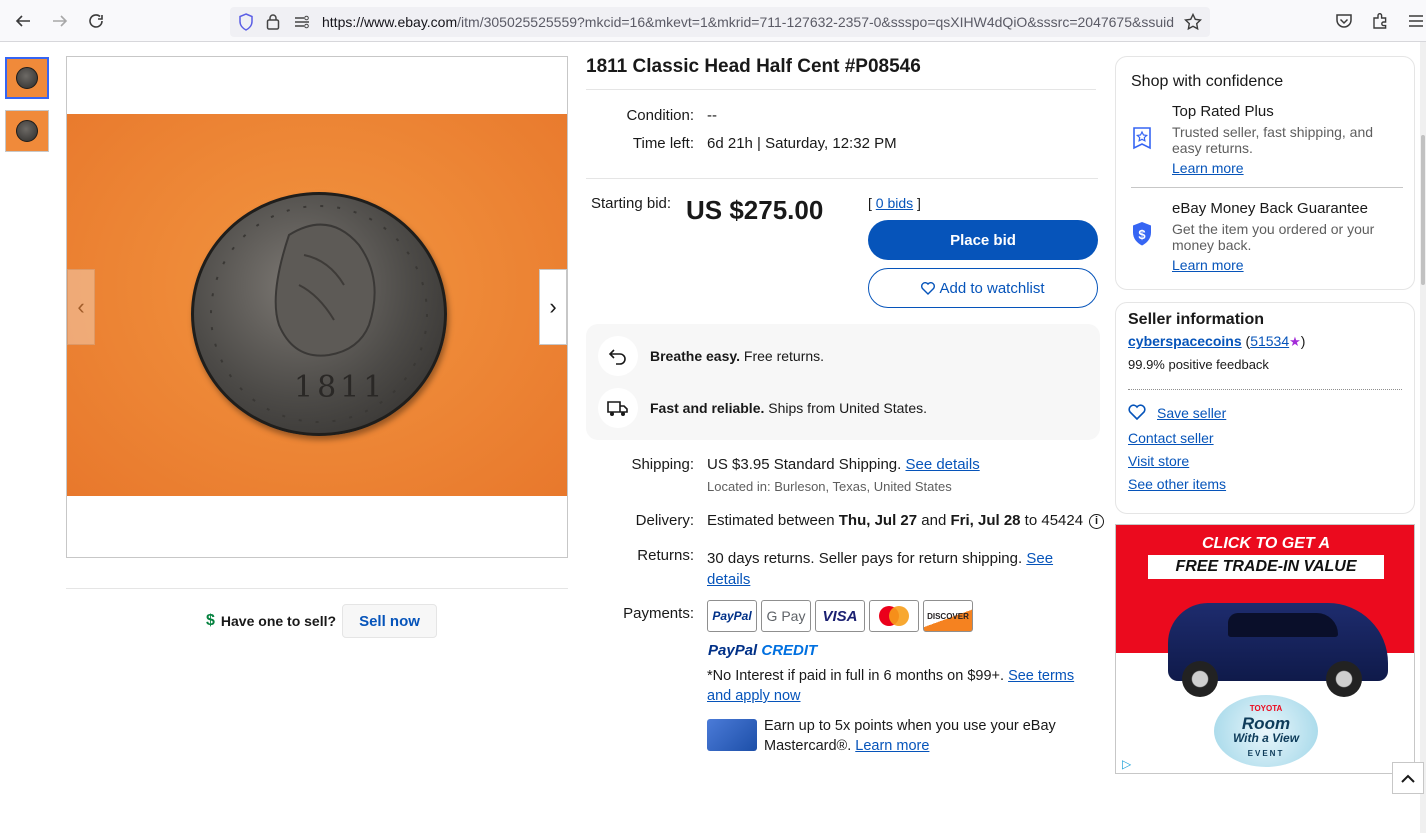  I want to click on feedback-score-link: 51534, so click(1269, 341).